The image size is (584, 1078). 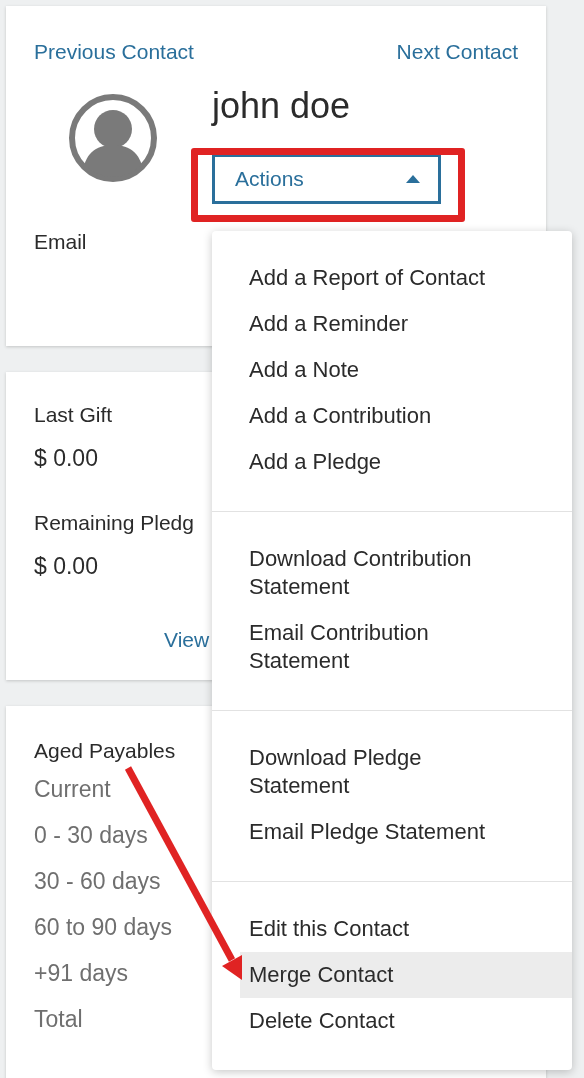 What do you see at coordinates (81, 973) in the screenshot?
I see `aging-bucket-label: +91 days` at bounding box center [81, 973].